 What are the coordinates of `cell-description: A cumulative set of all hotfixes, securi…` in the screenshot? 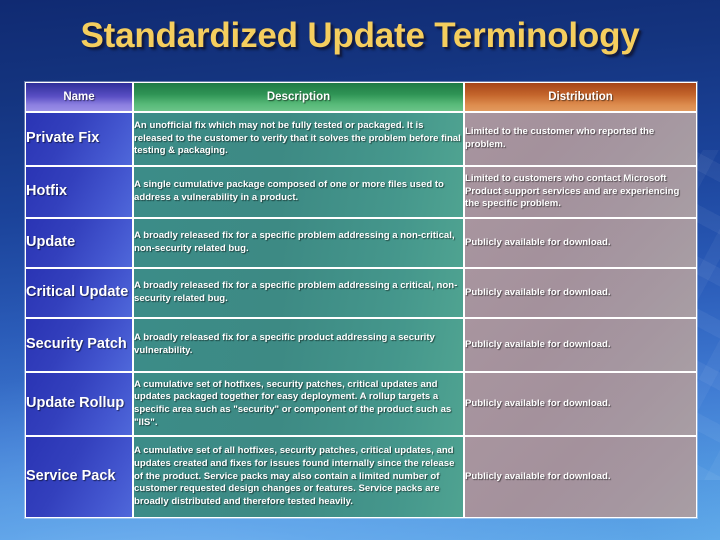 It's located at (298, 477).